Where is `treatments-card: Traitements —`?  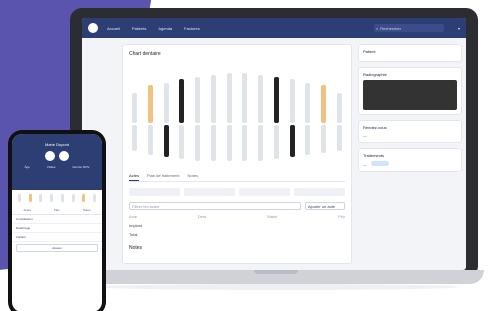 treatments-card: Traitements — is located at coordinates (410, 160).